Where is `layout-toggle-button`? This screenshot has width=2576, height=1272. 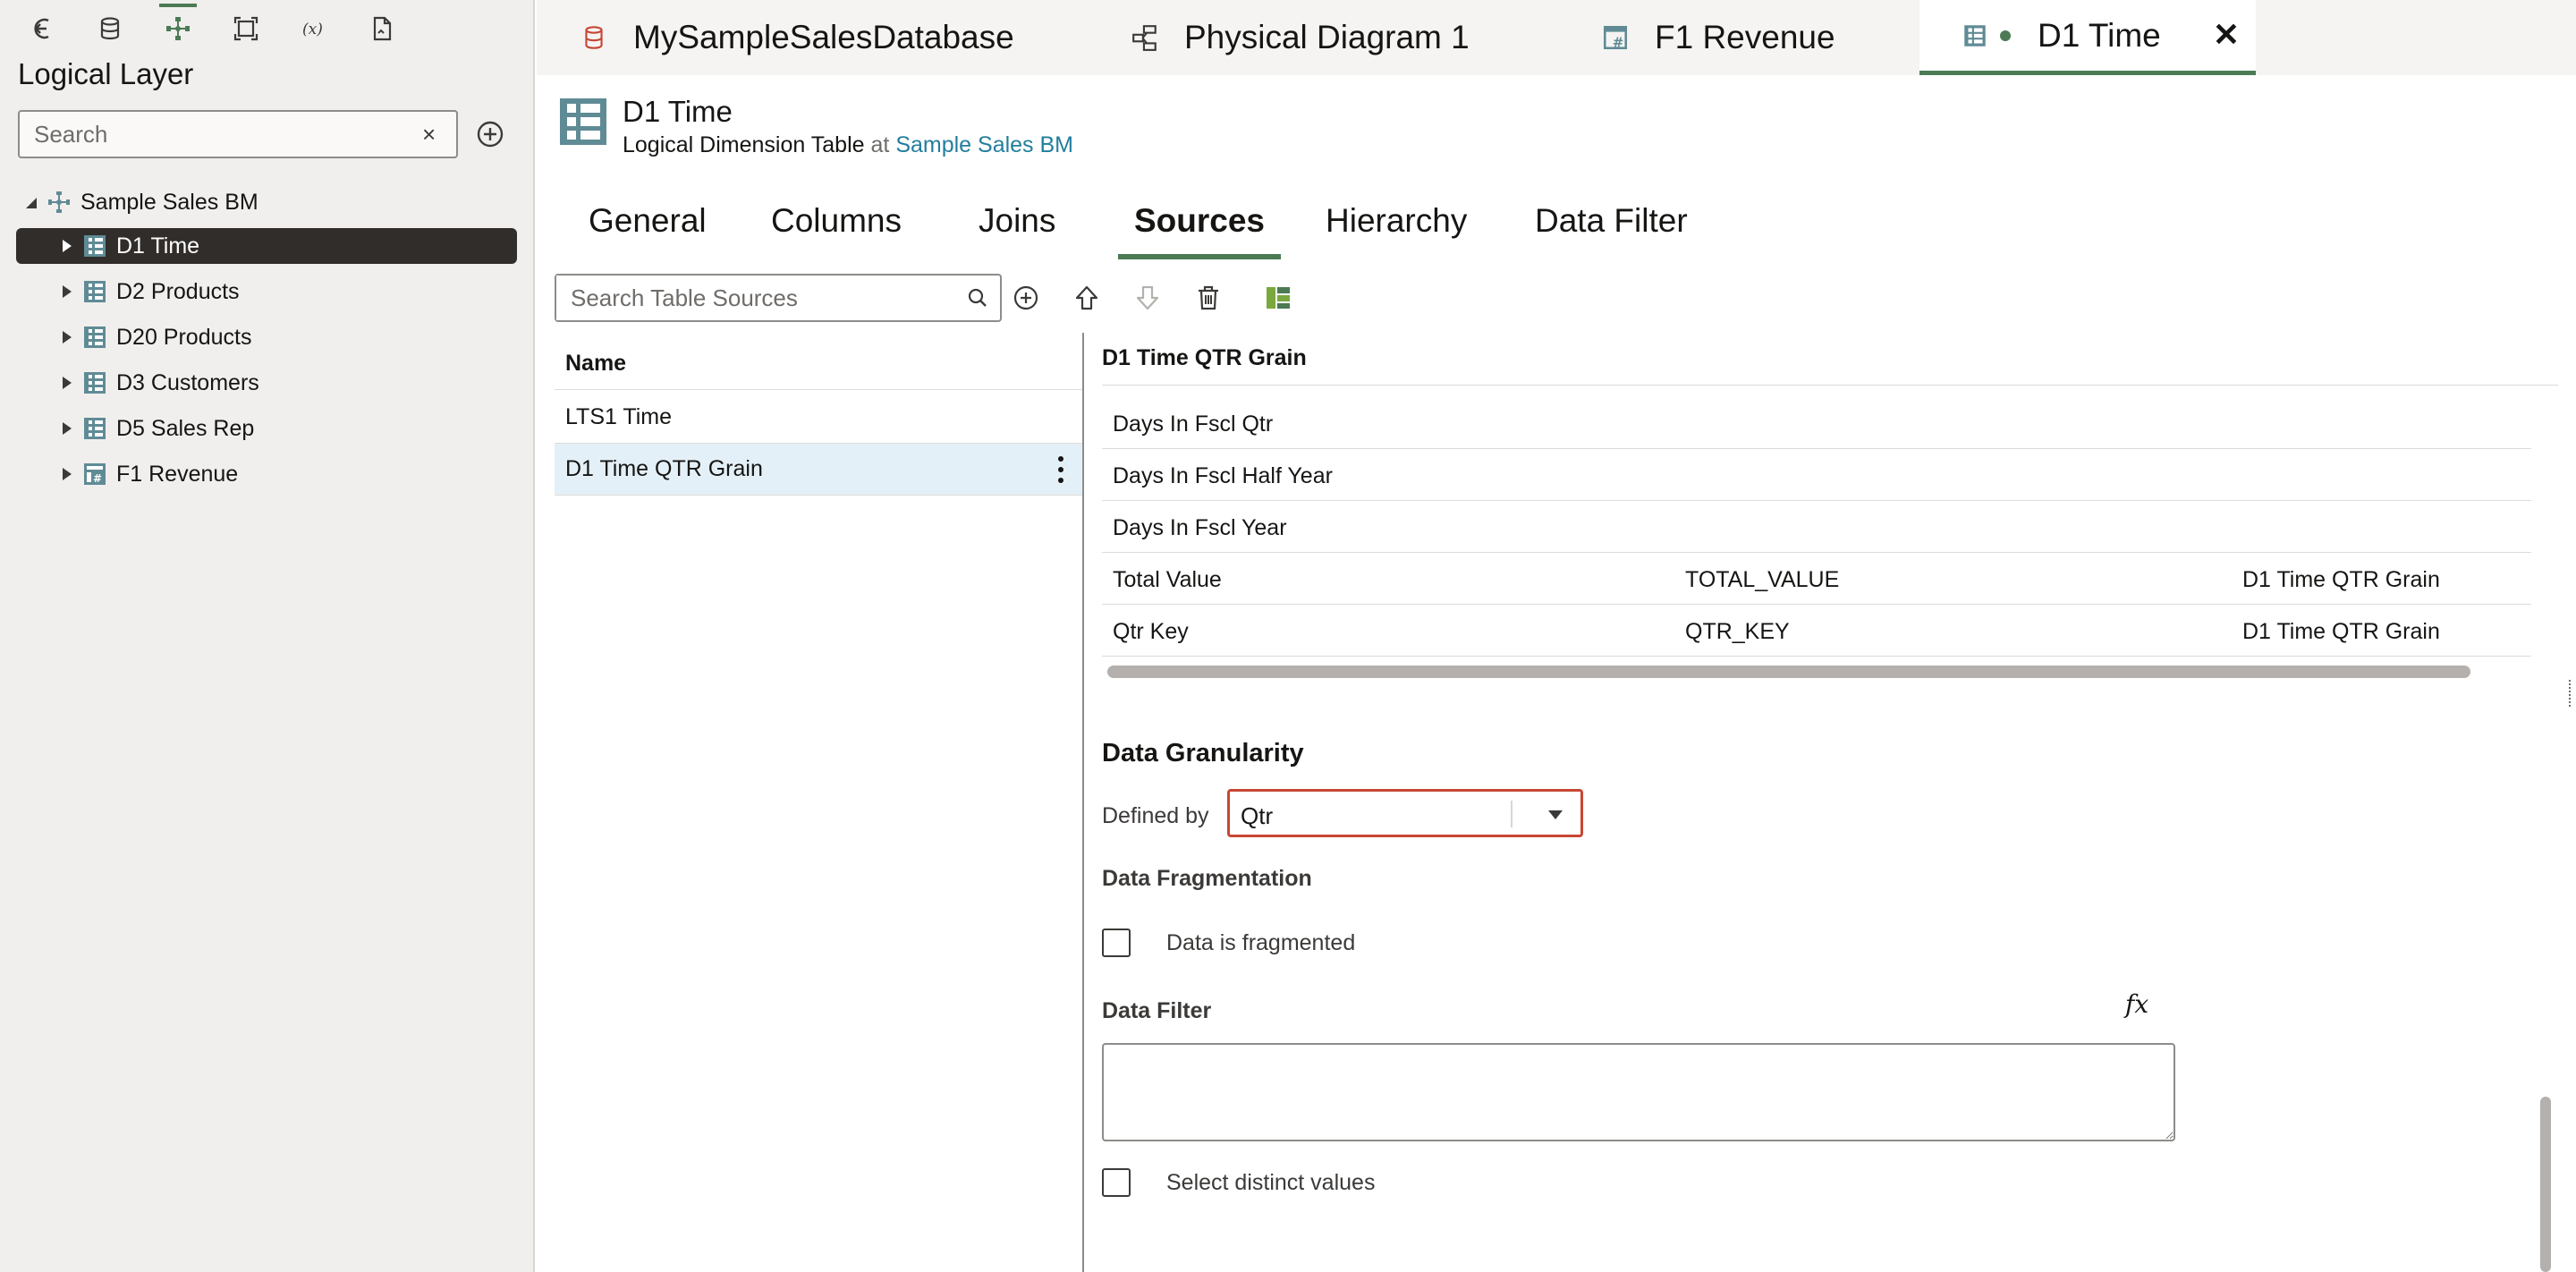
layout-toggle-button is located at coordinates (1278, 298).